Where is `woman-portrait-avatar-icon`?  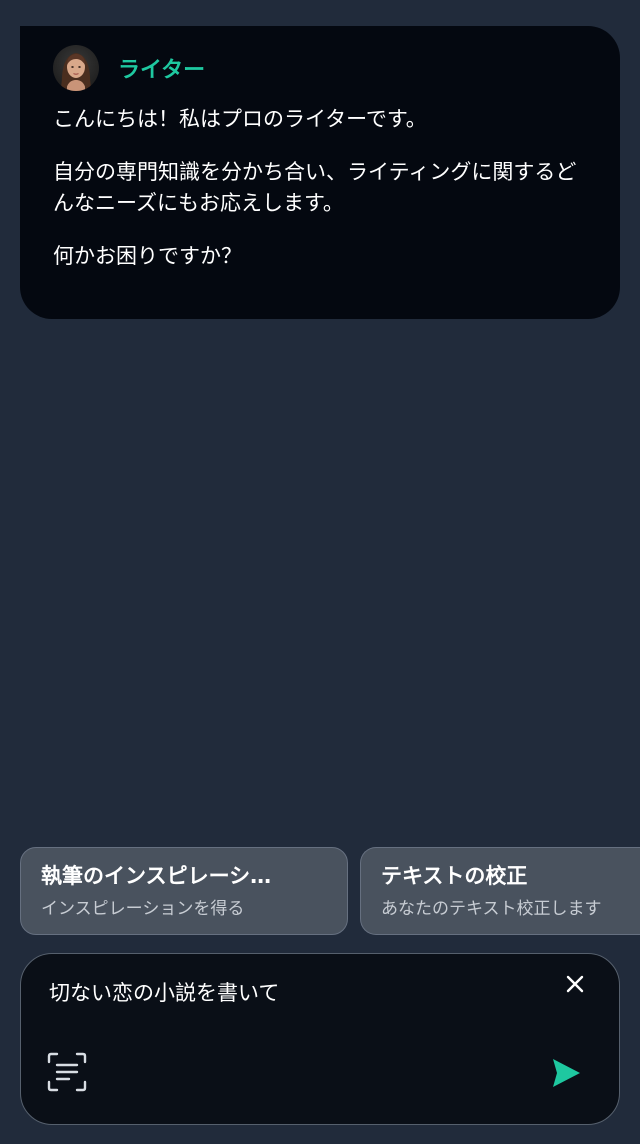
woman-portrait-avatar-icon is located at coordinates (76, 68).